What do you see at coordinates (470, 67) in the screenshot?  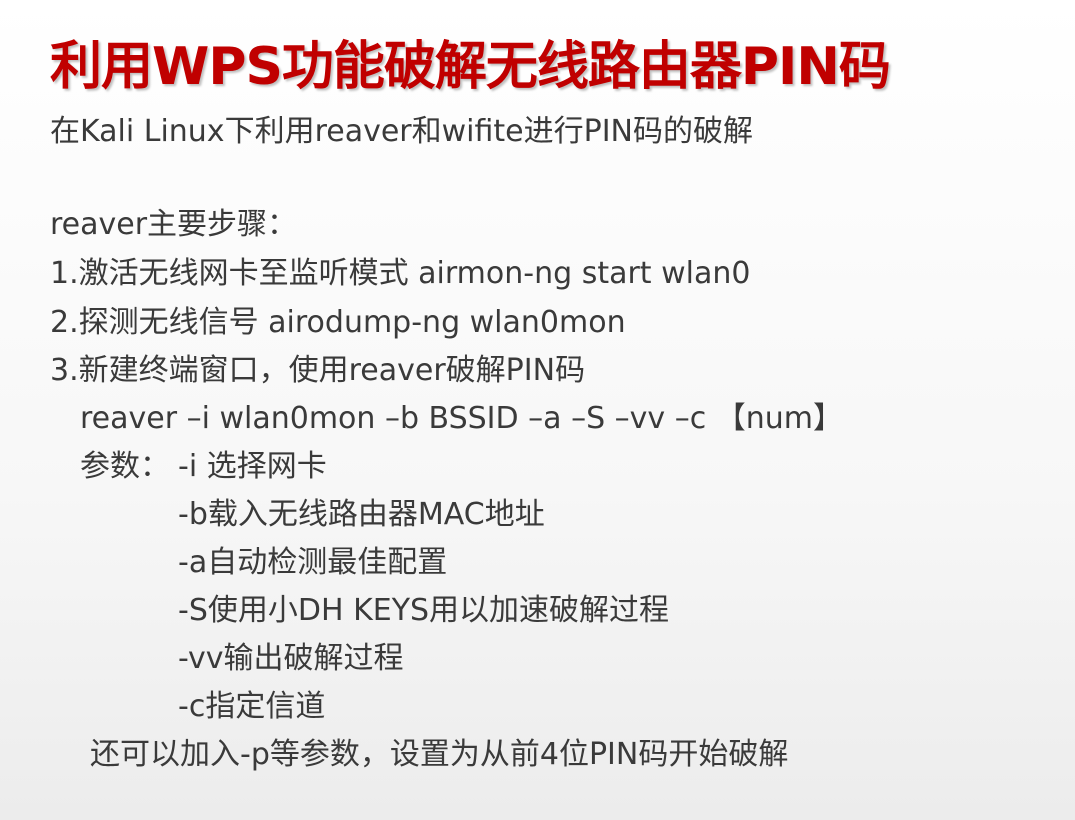 I see `slide-title: 利用WPS功能破解无线路由器PIN码` at bounding box center [470, 67].